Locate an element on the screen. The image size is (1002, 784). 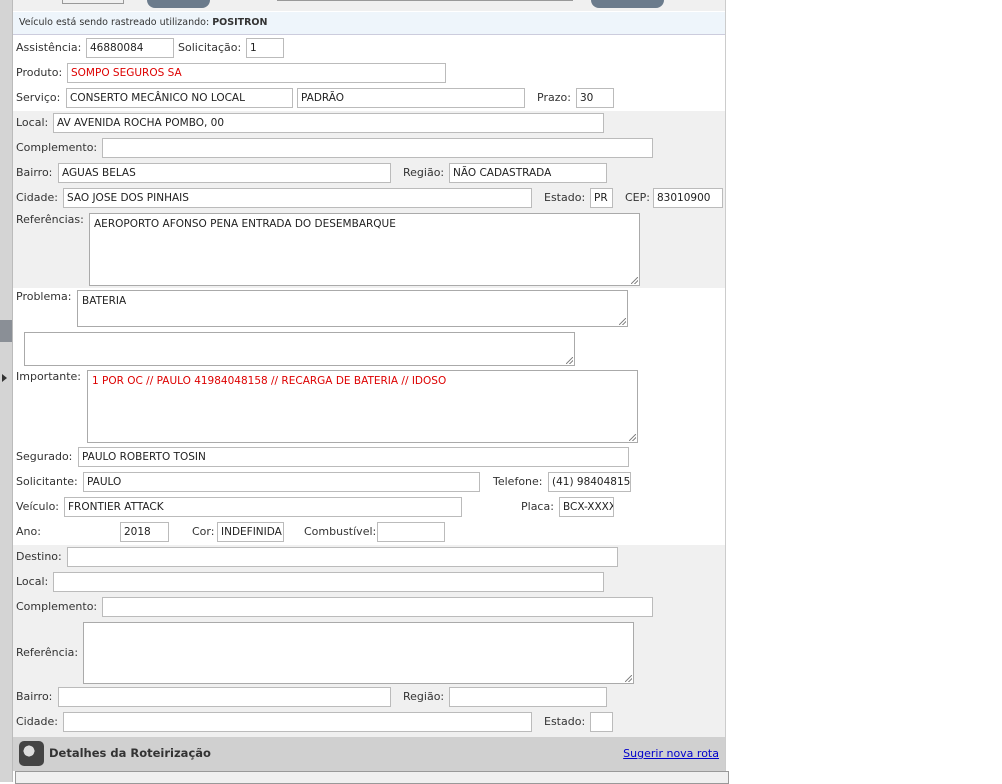
fields-problema-textarea: BATERIA is located at coordinates (352, 308).